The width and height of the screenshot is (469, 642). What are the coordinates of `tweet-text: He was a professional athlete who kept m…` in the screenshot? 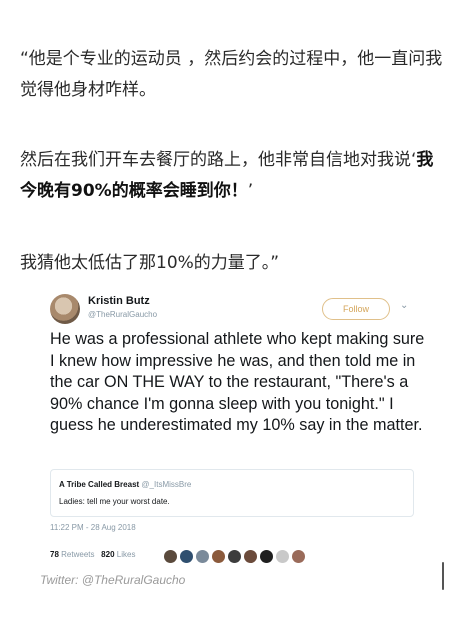 It's located at (237, 382).